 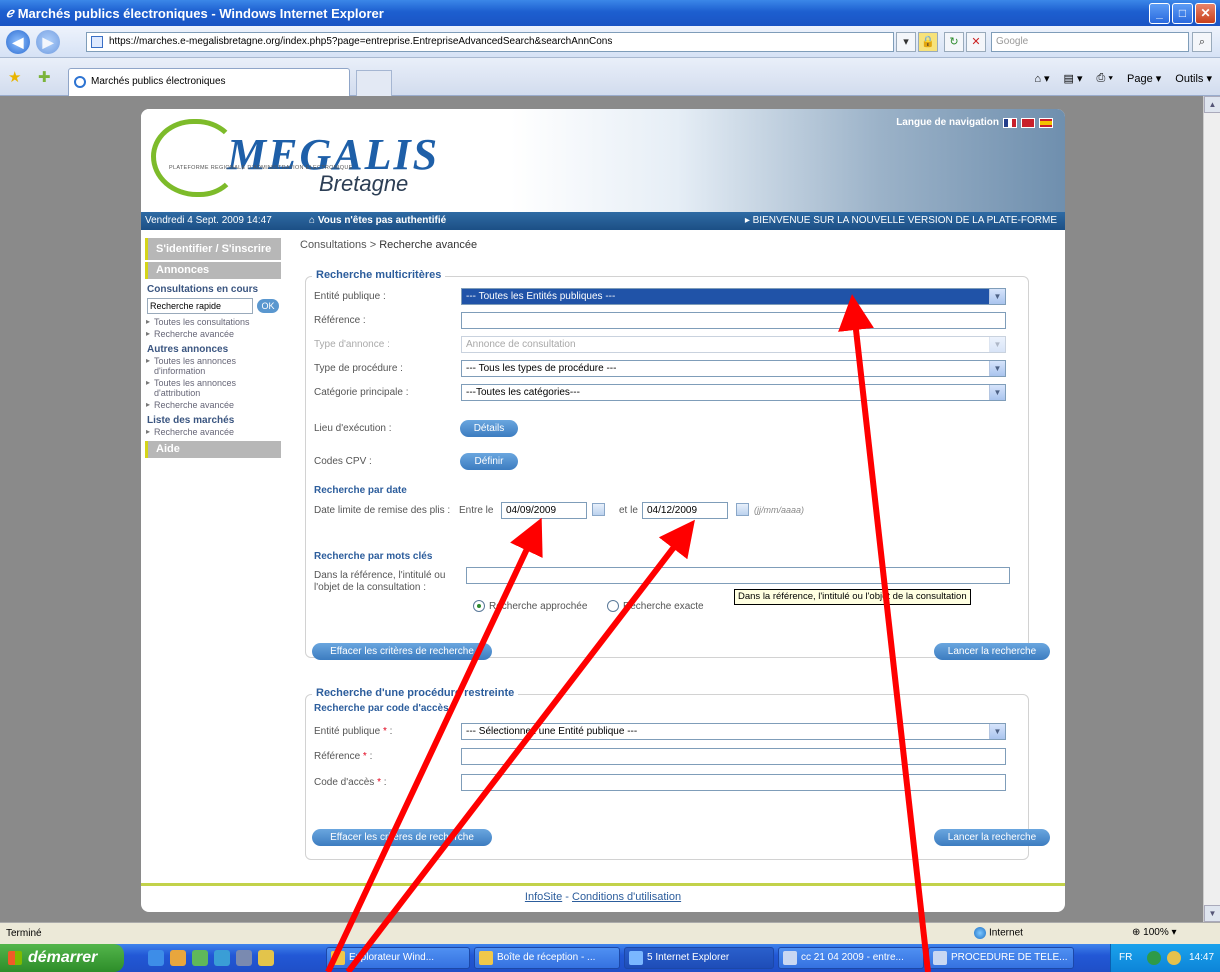 What do you see at coordinates (489, 461) in the screenshot?
I see `definir-button: Définir` at bounding box center [489, 461].